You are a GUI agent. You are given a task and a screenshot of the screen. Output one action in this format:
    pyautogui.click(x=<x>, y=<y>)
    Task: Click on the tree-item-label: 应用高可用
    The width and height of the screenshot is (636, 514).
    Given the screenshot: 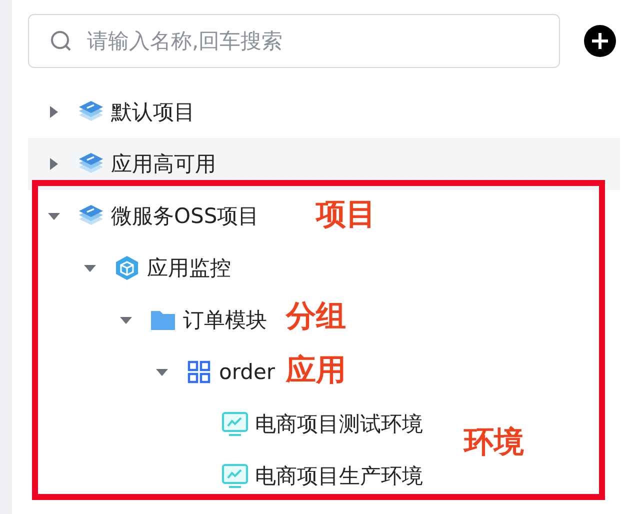 What is the action you would take?
    pyautogui.click(x=163, y=164)
    